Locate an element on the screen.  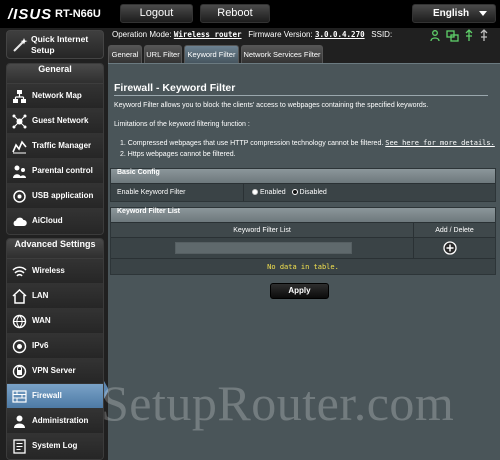
sidebar-item-guest-network: Guest Network is located at coordinates (55, 121).